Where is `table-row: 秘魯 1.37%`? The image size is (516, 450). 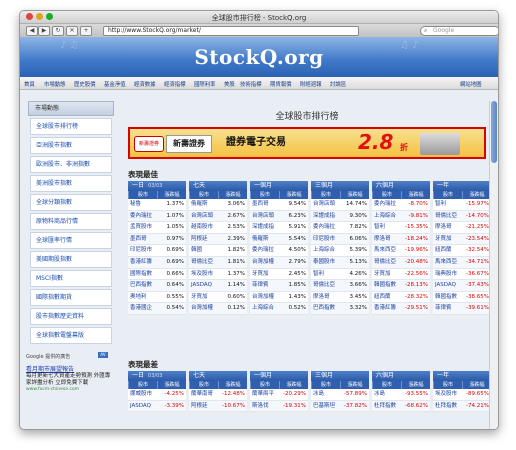
table-row: 秘魯 1.37% is located at coordinates (157, 205).